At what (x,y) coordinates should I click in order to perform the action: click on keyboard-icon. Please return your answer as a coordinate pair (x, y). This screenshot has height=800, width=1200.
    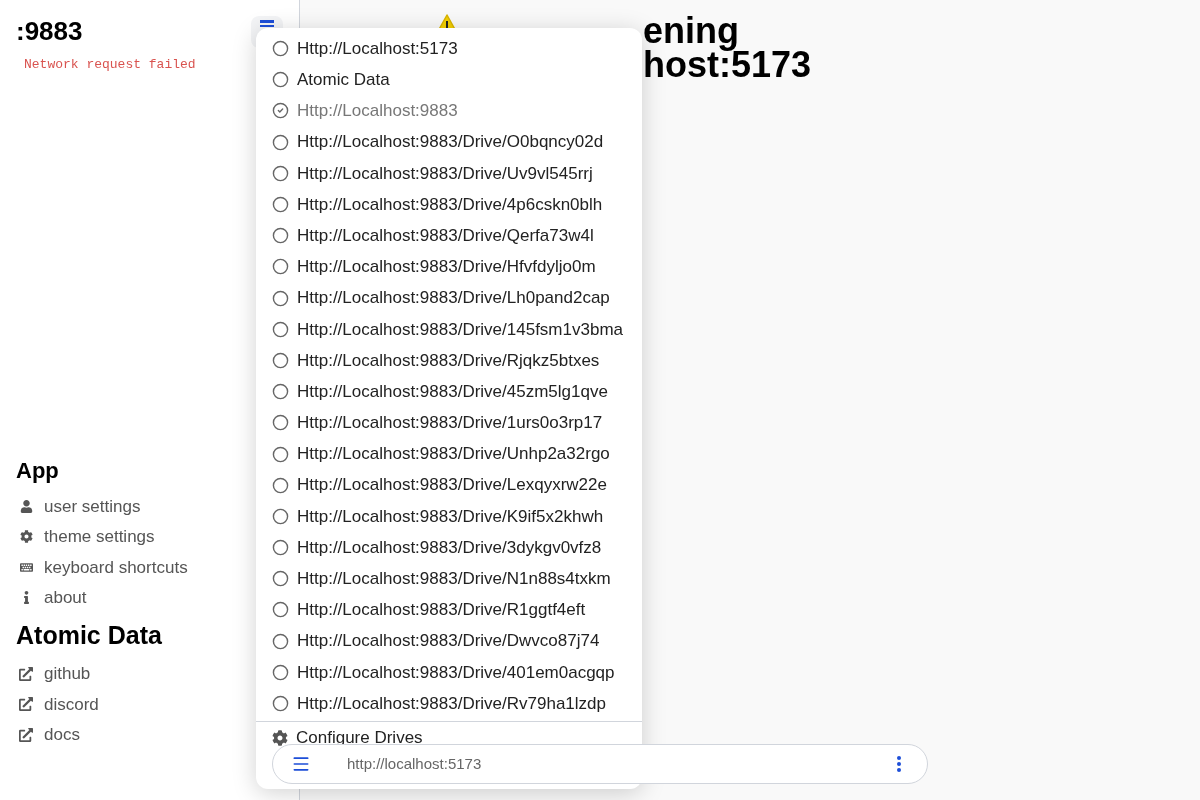
    Looking at the image, I should click on (26, 567).